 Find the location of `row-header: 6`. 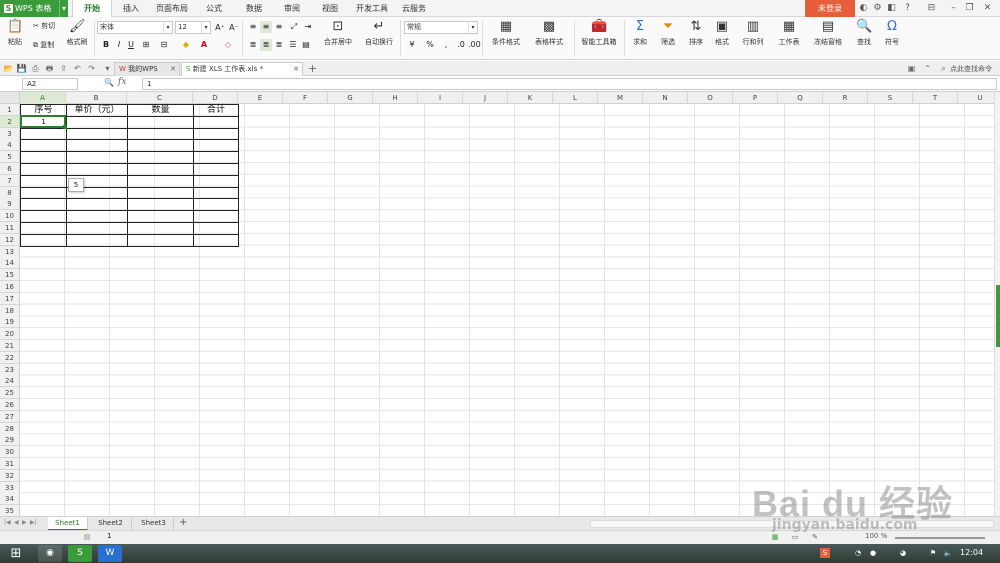

row-header: 6 is located at coordinates (10, 169).